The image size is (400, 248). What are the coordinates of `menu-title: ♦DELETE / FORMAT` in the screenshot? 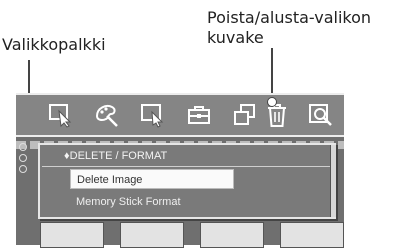 It's located at (116, 156).